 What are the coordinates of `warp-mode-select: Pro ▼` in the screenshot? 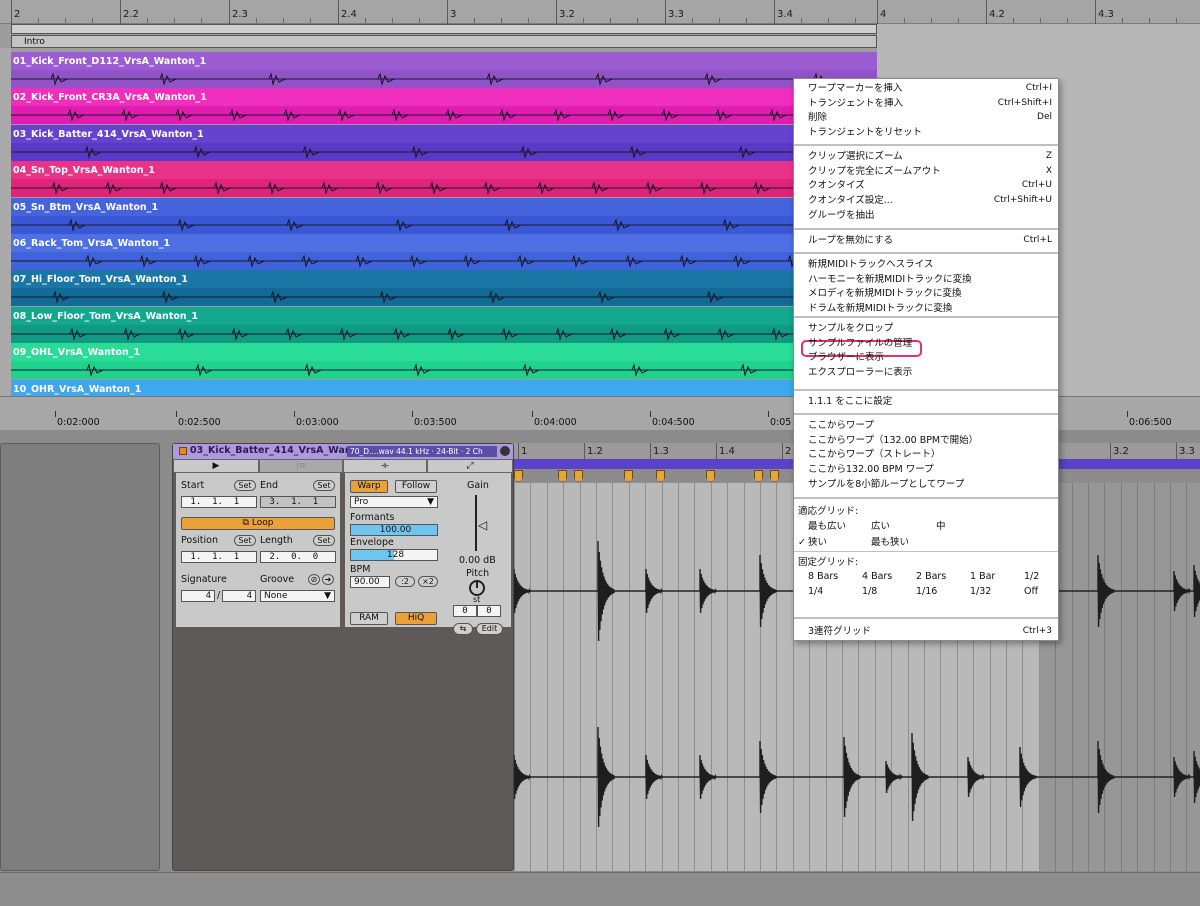 It's located at (394, 502).